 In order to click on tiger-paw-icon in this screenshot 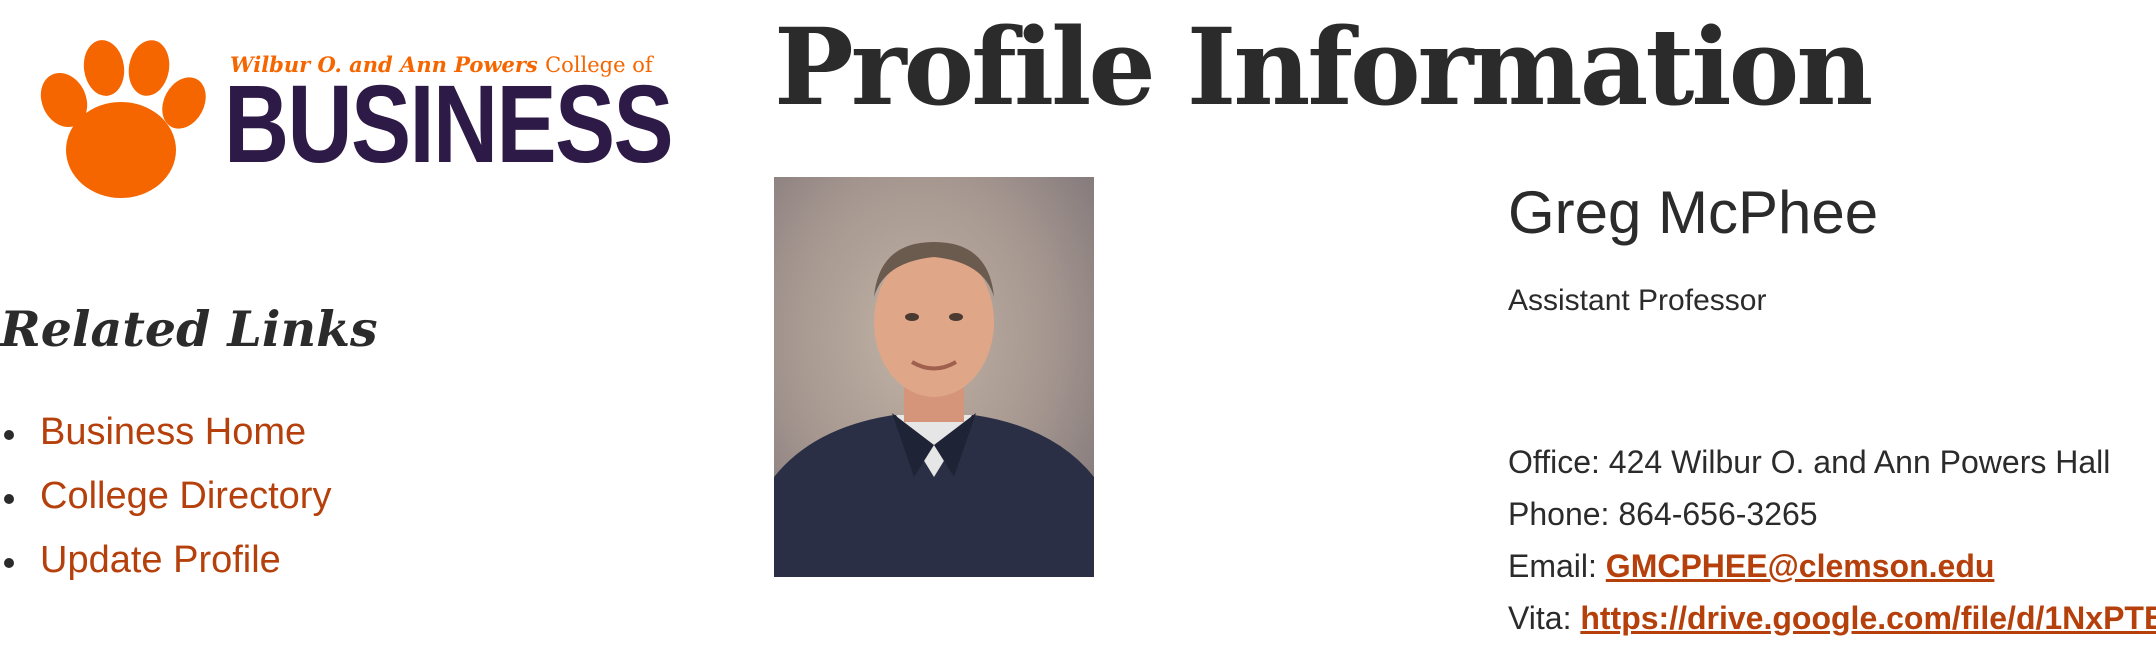, I will do `click(123, 119)`.